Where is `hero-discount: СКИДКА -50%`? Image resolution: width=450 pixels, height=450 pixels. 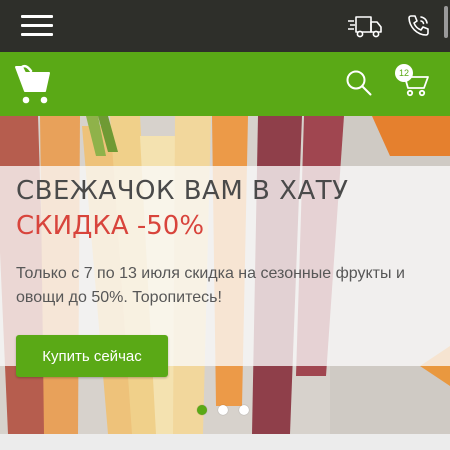
hero-discount: СКИДКА -50% is located at coordinates (110, 226).